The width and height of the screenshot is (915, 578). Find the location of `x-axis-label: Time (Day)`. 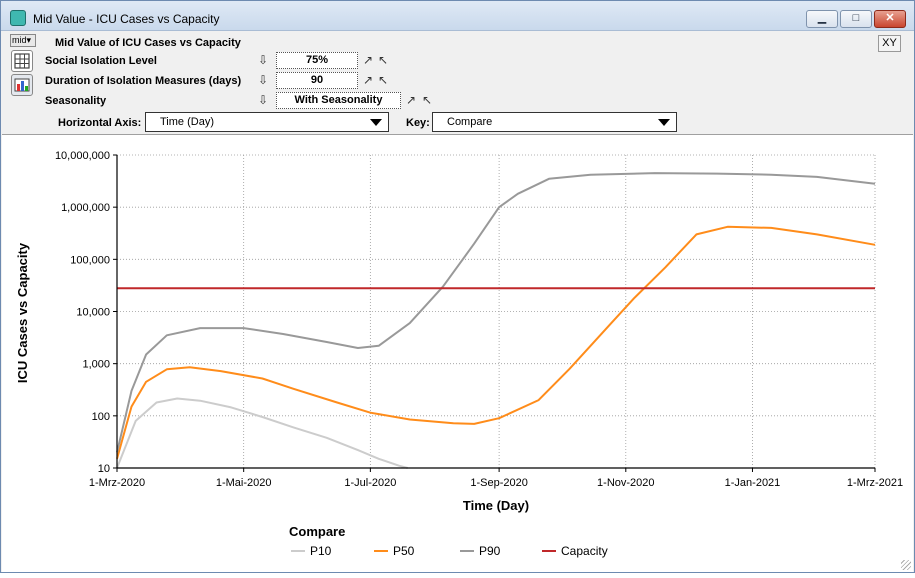

x-axis-label: Time (Day) is located at coordinates (496, 505).